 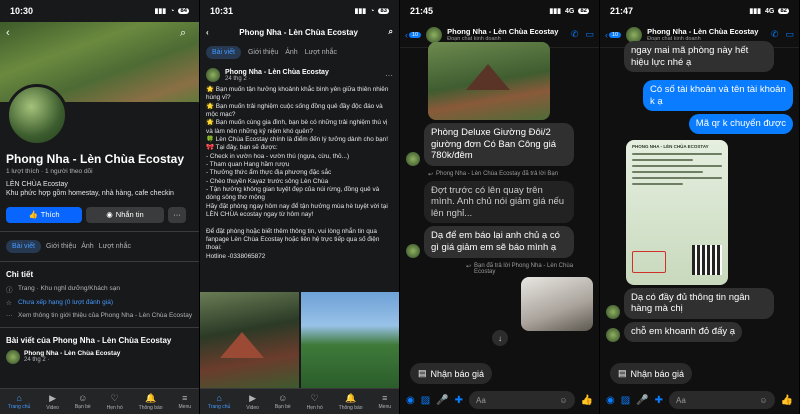 I want to click on status-time: 10:30, so click(x=22, y=11).